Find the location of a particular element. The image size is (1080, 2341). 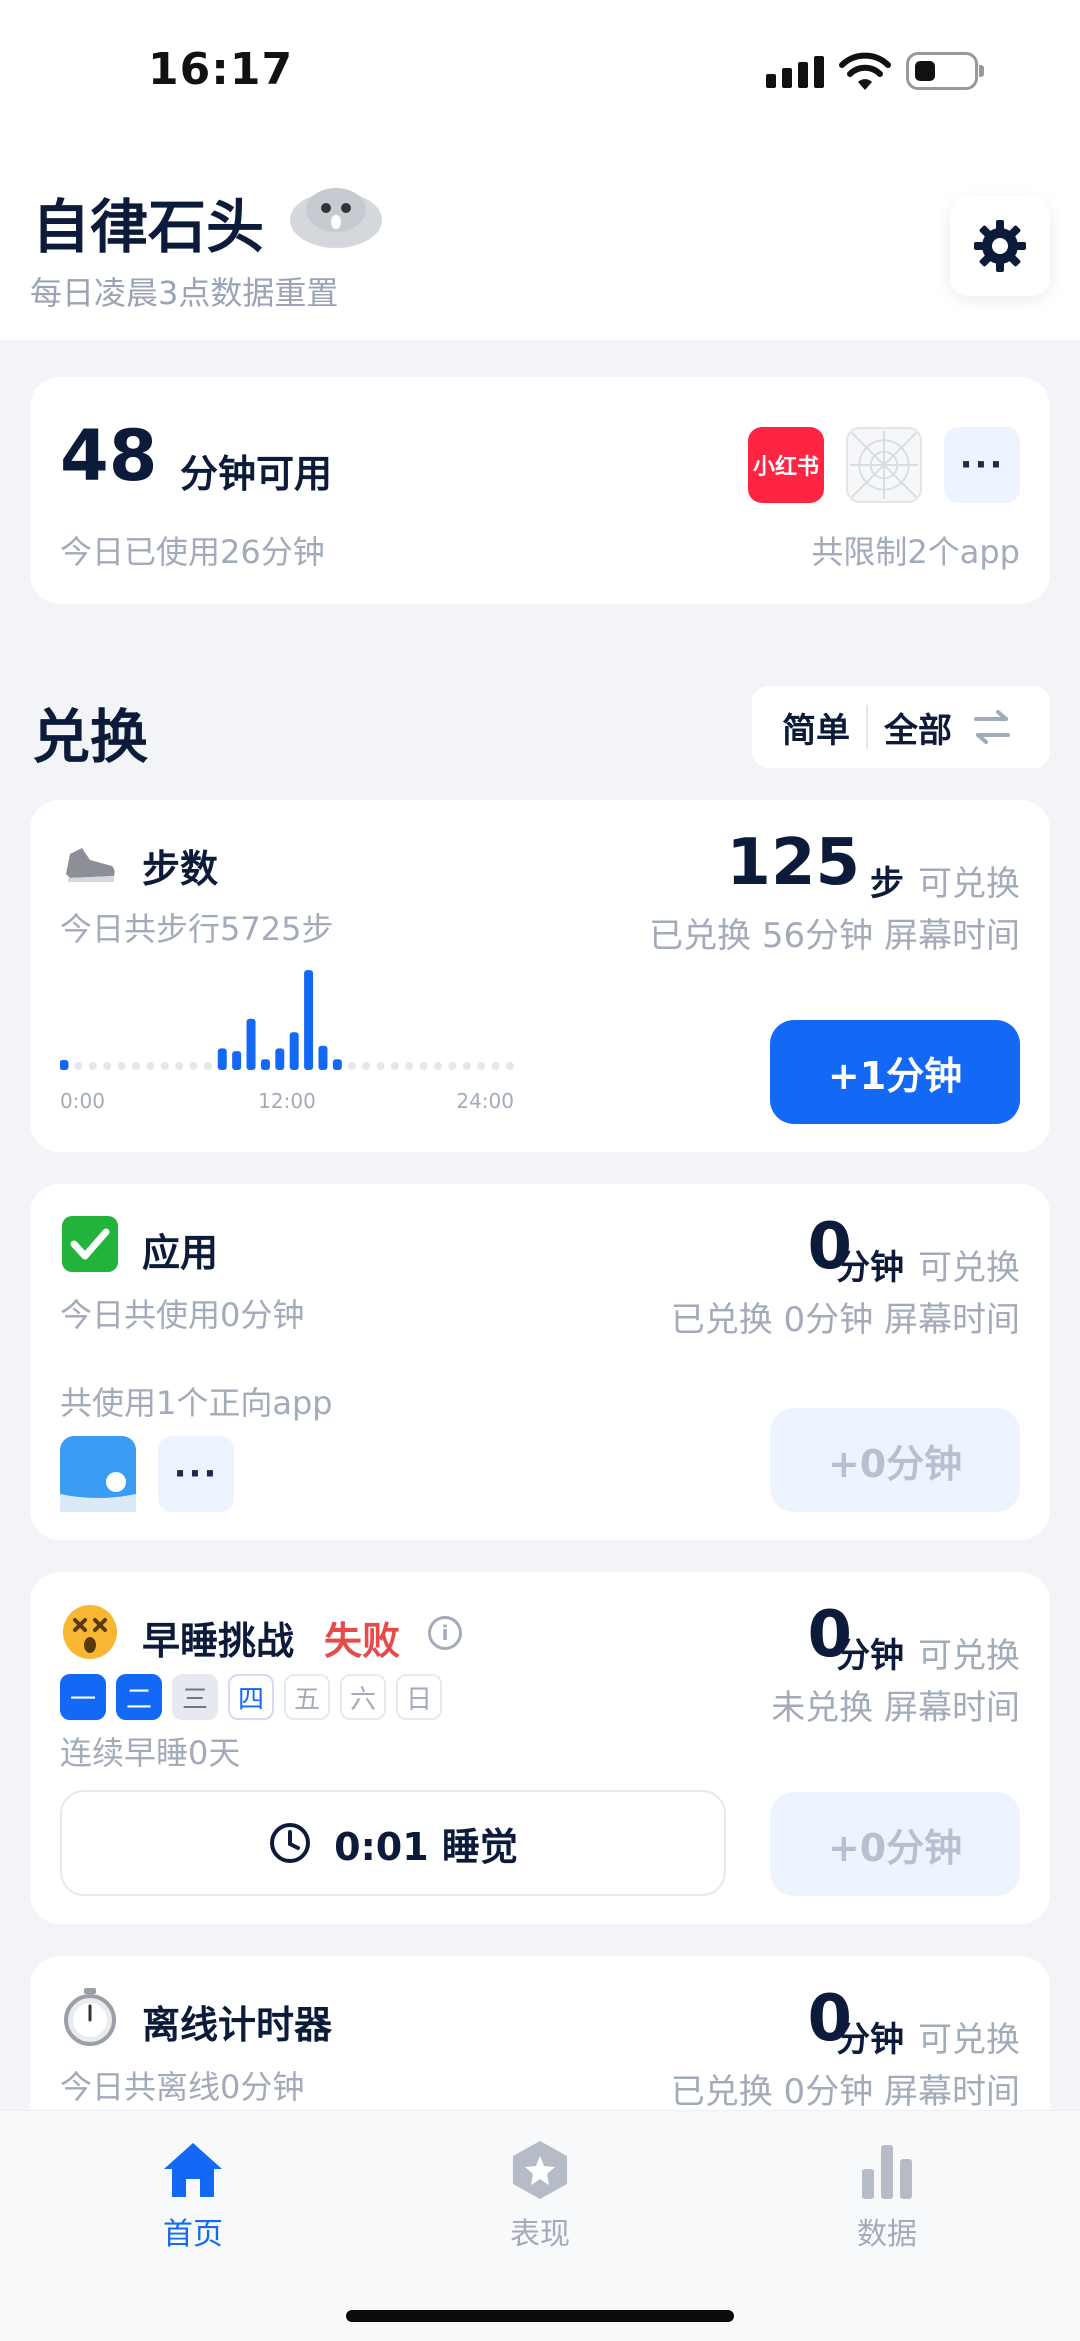

redeem-sleep-button: +0分钟 is located at coordinates (895, 1844).